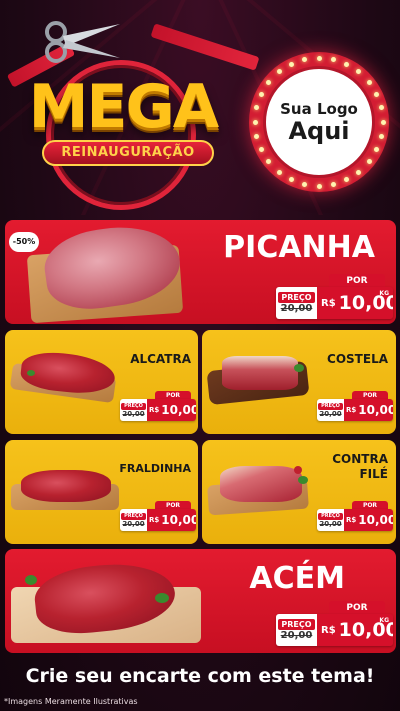  Describe the element at coordinates (155, 468) in the screenshot. I see `product-name: FRALDINHA` at that location.